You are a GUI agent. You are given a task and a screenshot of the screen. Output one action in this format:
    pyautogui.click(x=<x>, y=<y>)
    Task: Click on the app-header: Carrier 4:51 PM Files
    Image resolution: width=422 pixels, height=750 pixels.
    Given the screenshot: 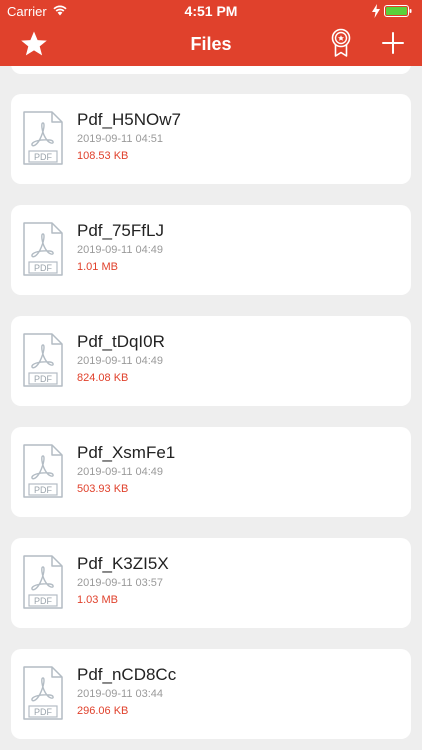 What is the action you would take?
    pyautogui.click(x=211, y=33)
    